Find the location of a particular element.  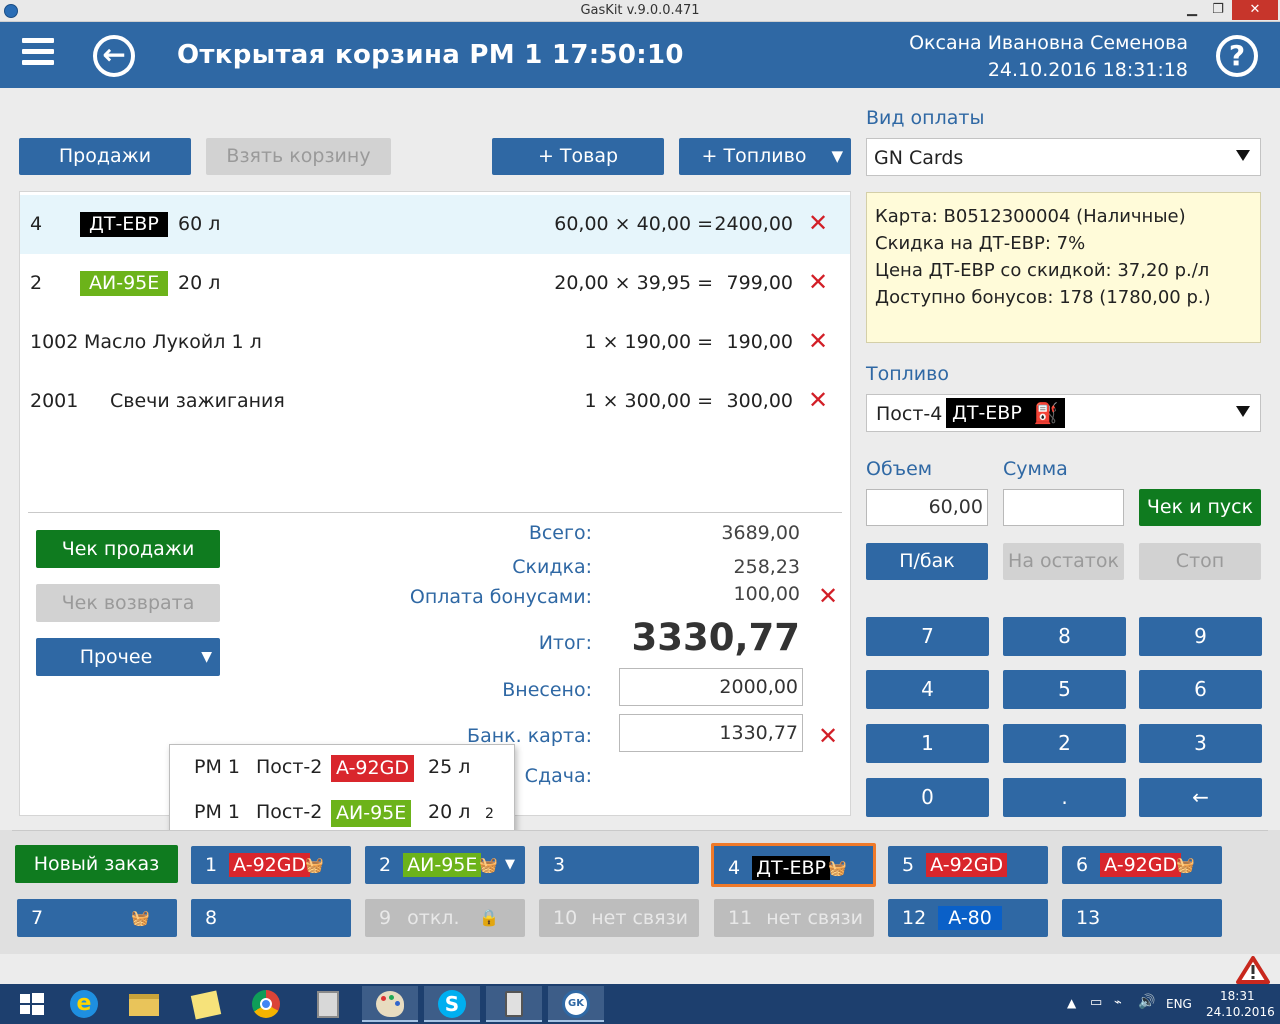

paint-icon is located at coordinates (390, 1004).